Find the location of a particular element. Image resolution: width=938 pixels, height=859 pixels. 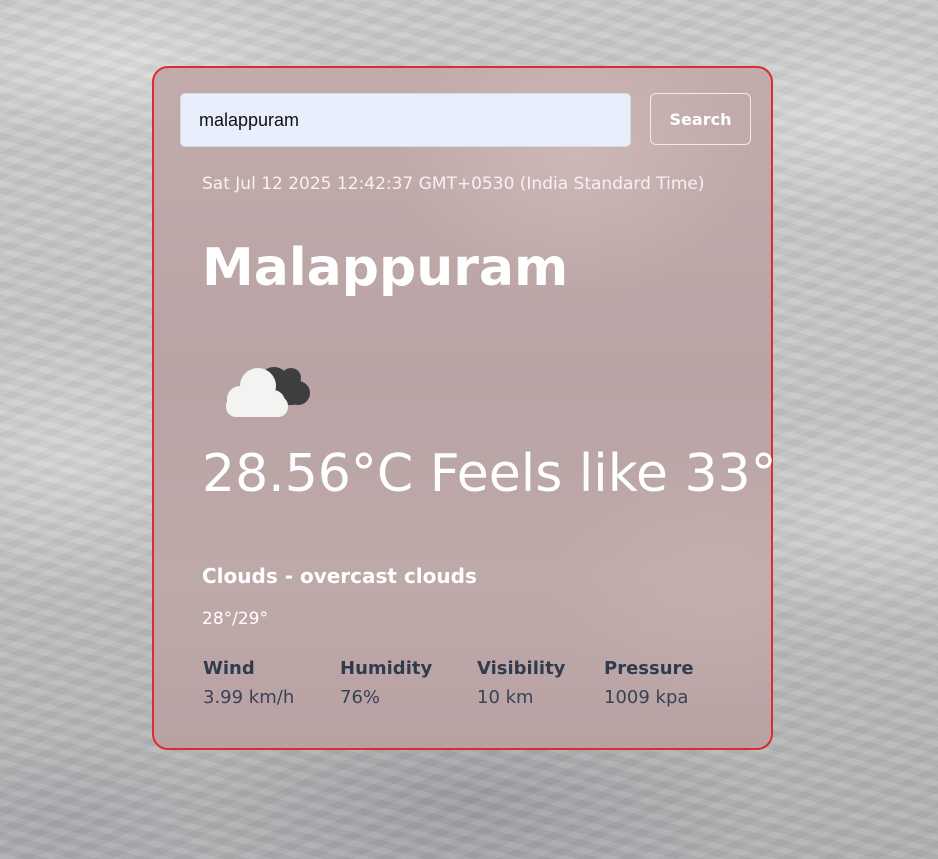

stat-humidity: Humidity 76% is located at coordinates (386, 683).